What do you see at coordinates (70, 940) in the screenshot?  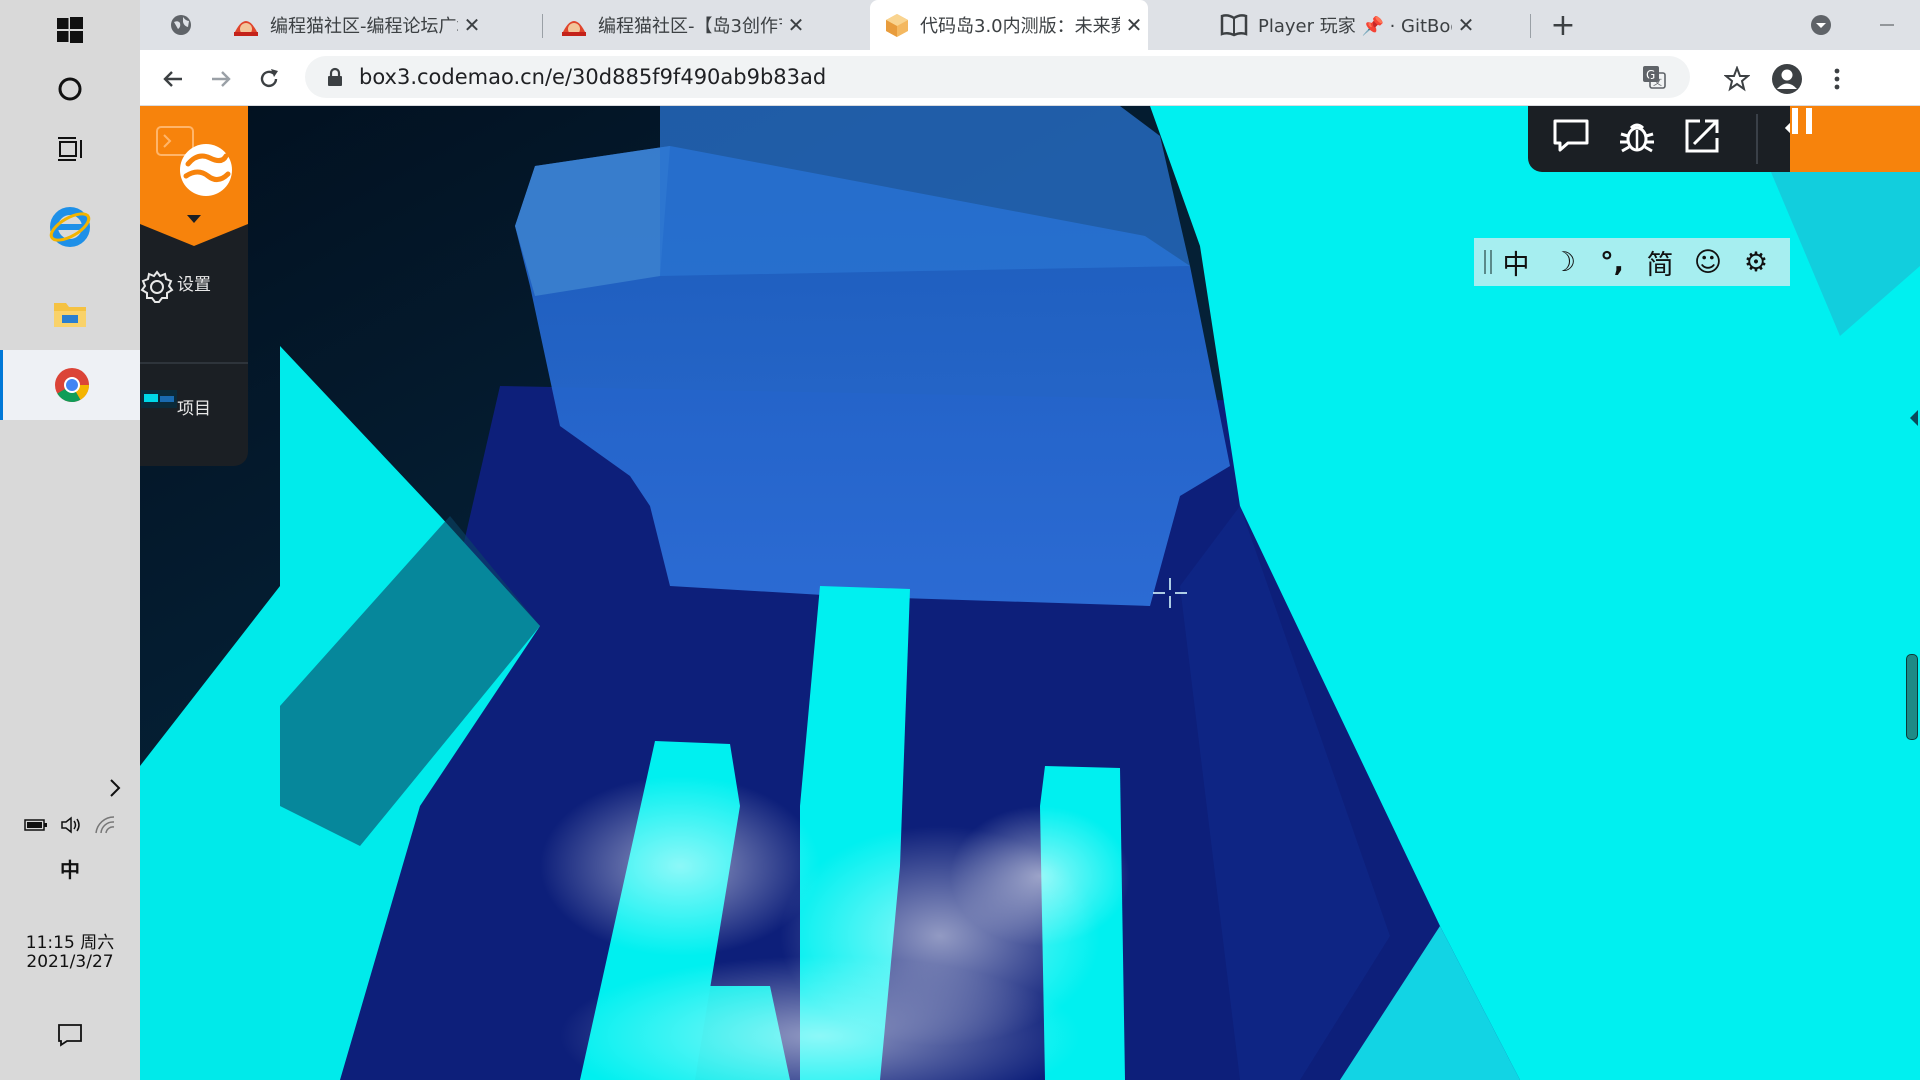 I see `clock-time: 11:15 周六` at bounding box center [70, 940].